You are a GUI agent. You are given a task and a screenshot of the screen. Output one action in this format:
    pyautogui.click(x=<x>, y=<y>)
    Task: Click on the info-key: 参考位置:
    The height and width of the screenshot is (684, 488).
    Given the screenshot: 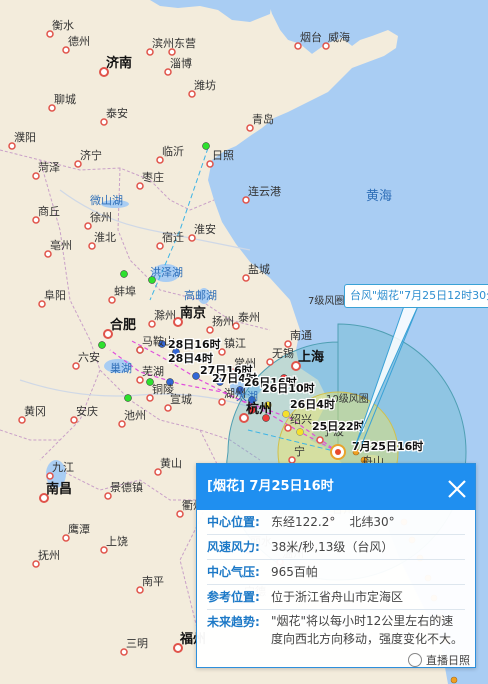 What is the action you would take?
    pyautogui.click(x=233, y=597)
    